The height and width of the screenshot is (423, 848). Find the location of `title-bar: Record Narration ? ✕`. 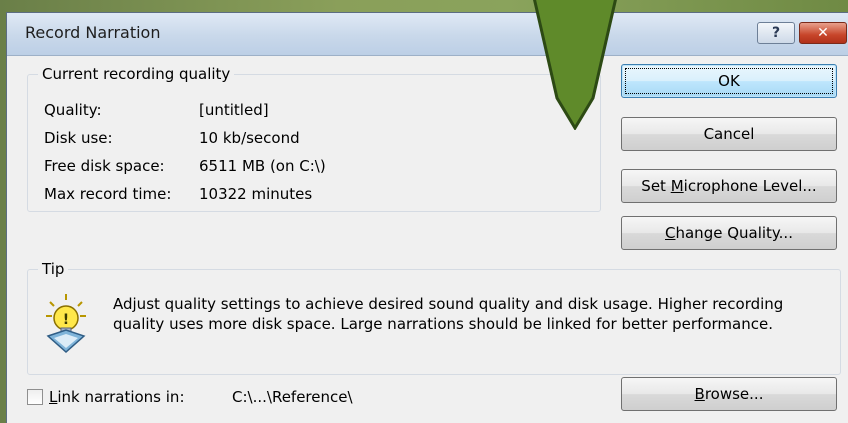

title-bar: Record Narration ? ✕ is located at coordinates (427, 34).